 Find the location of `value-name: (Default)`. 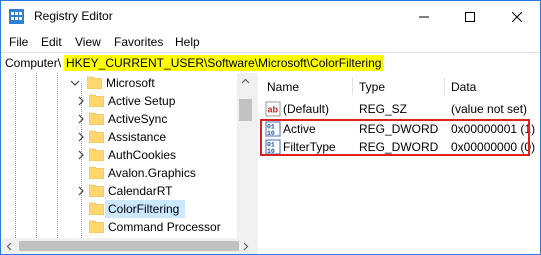

value-name: (Default) is located at coordinates (306, 109).